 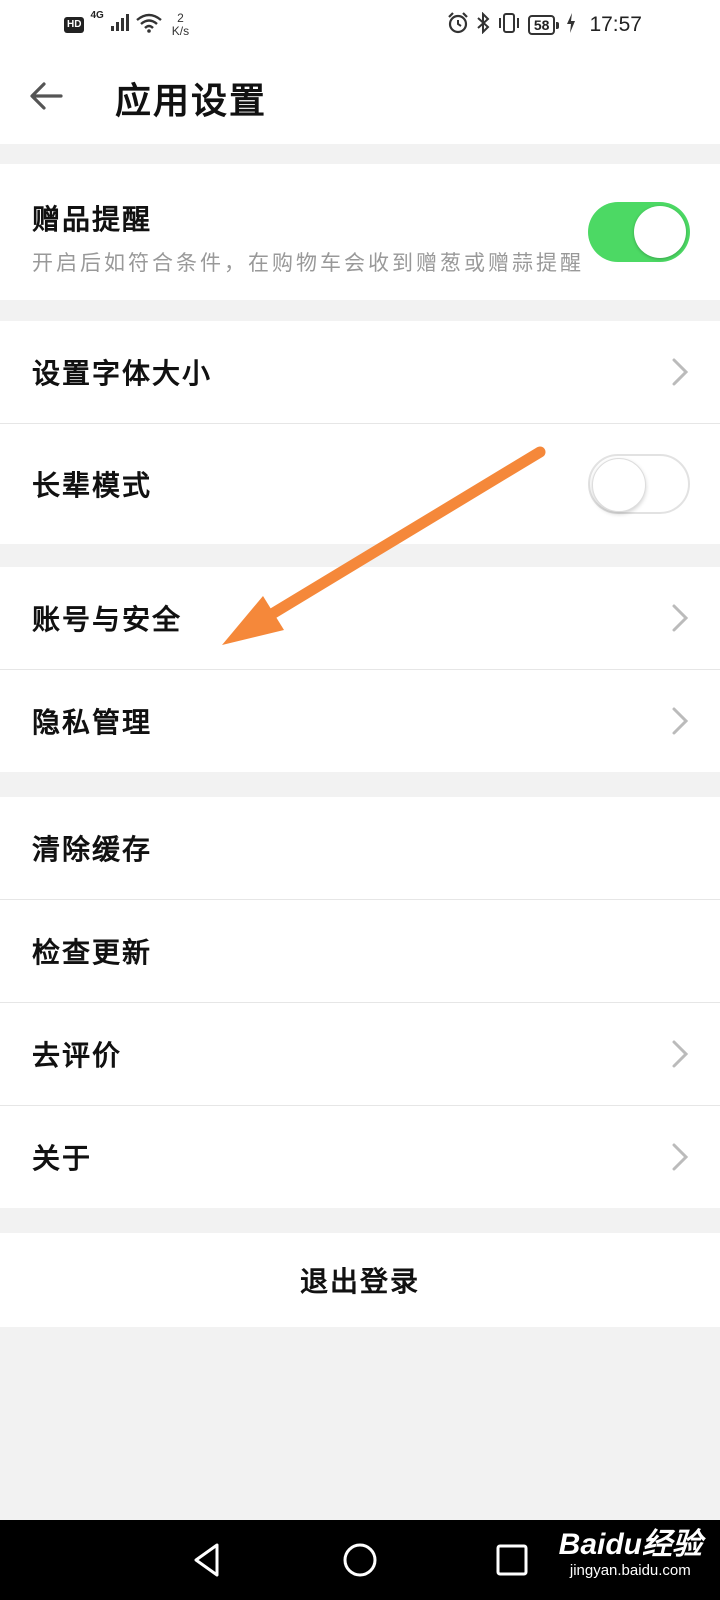 I want to click on network-type: 4G, so click(x=97, y=15).